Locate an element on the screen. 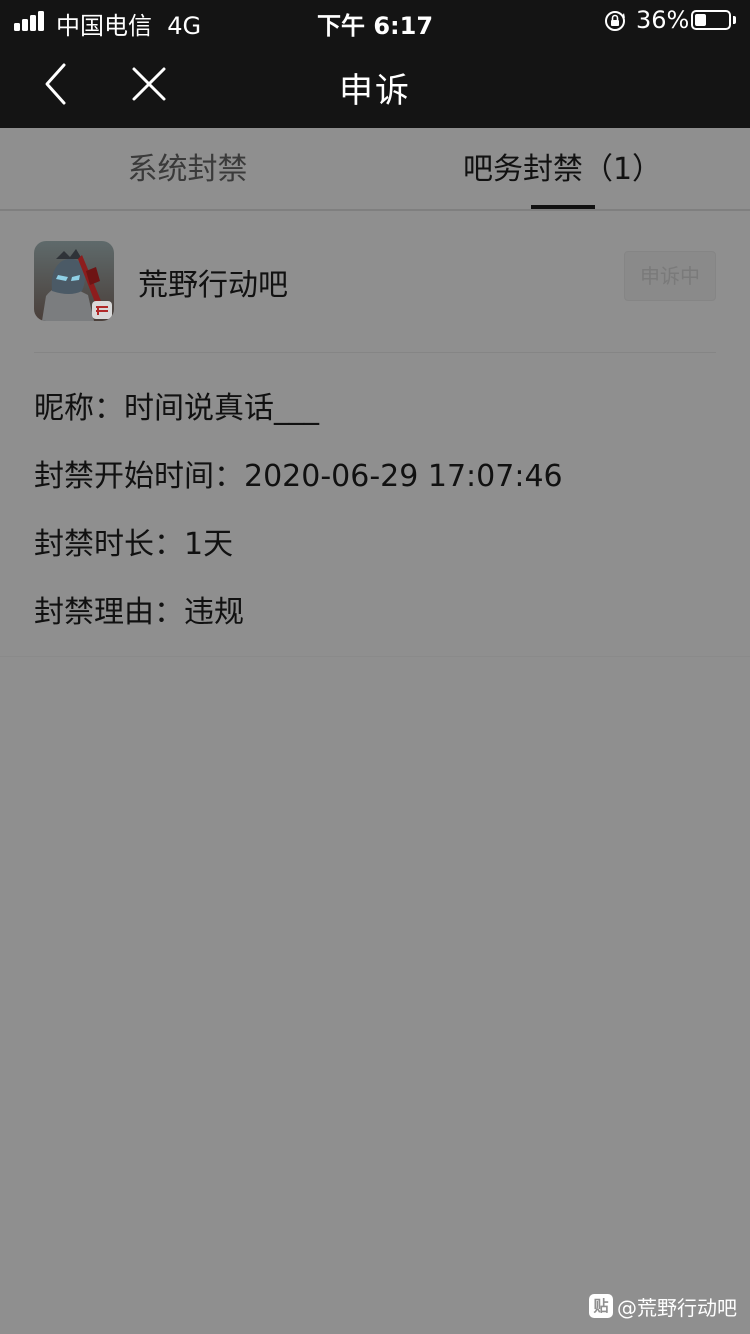  tieba-logo-icon: 贴 is located at coordinates (601, 1306).